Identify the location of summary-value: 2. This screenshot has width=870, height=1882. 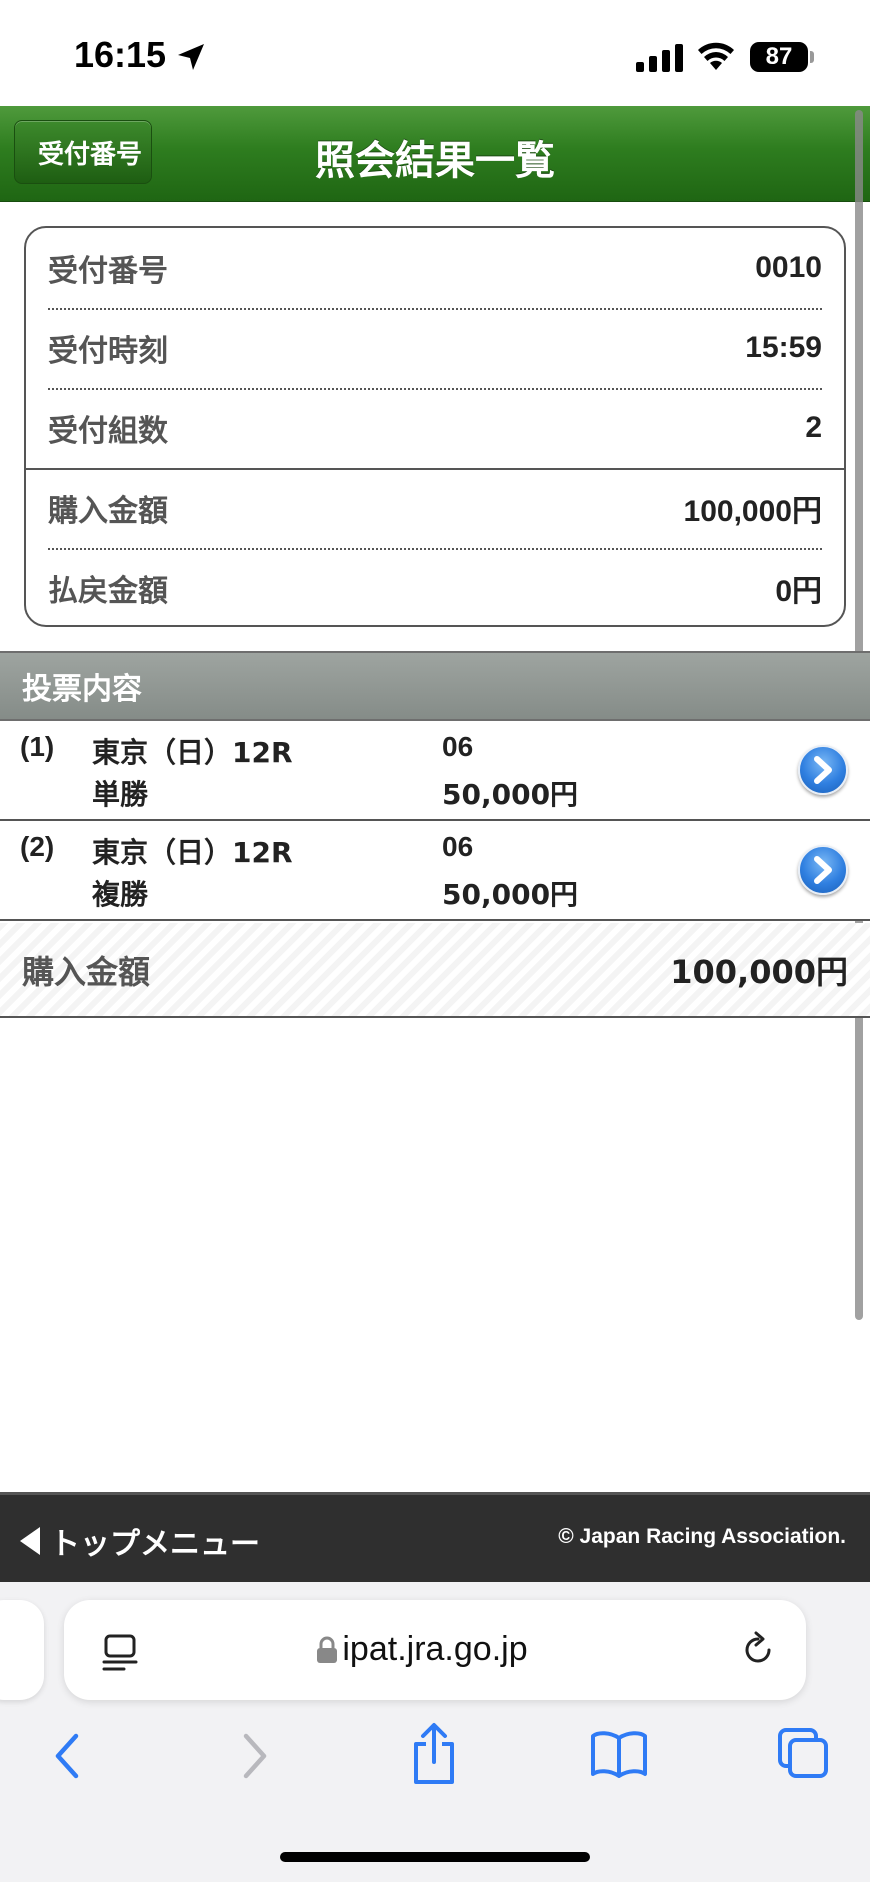
(813, 427).